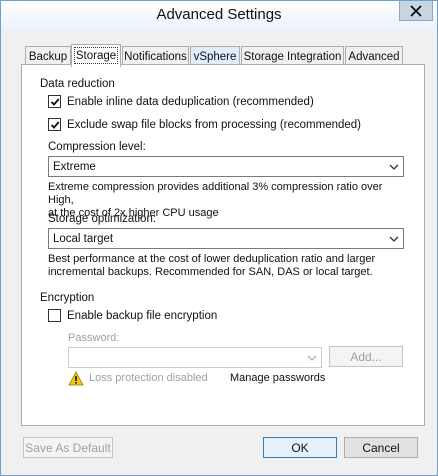  Describe the element at coordinates (94, 338) in the screenshot. I see `password-label: Password:` at that location.